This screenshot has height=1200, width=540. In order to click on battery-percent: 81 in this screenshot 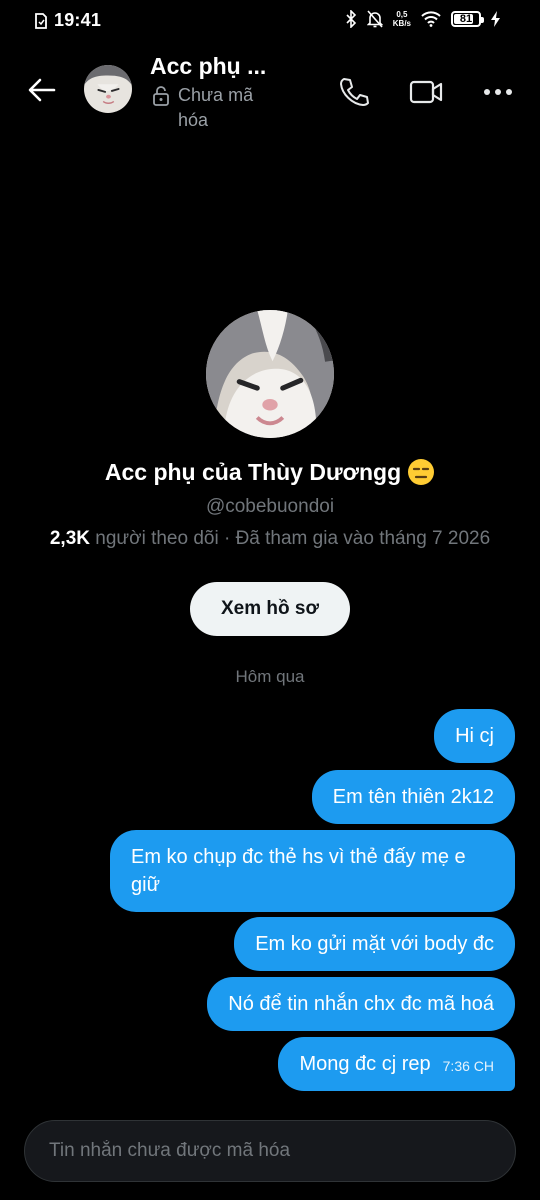, I will do `click(466, 19)`.